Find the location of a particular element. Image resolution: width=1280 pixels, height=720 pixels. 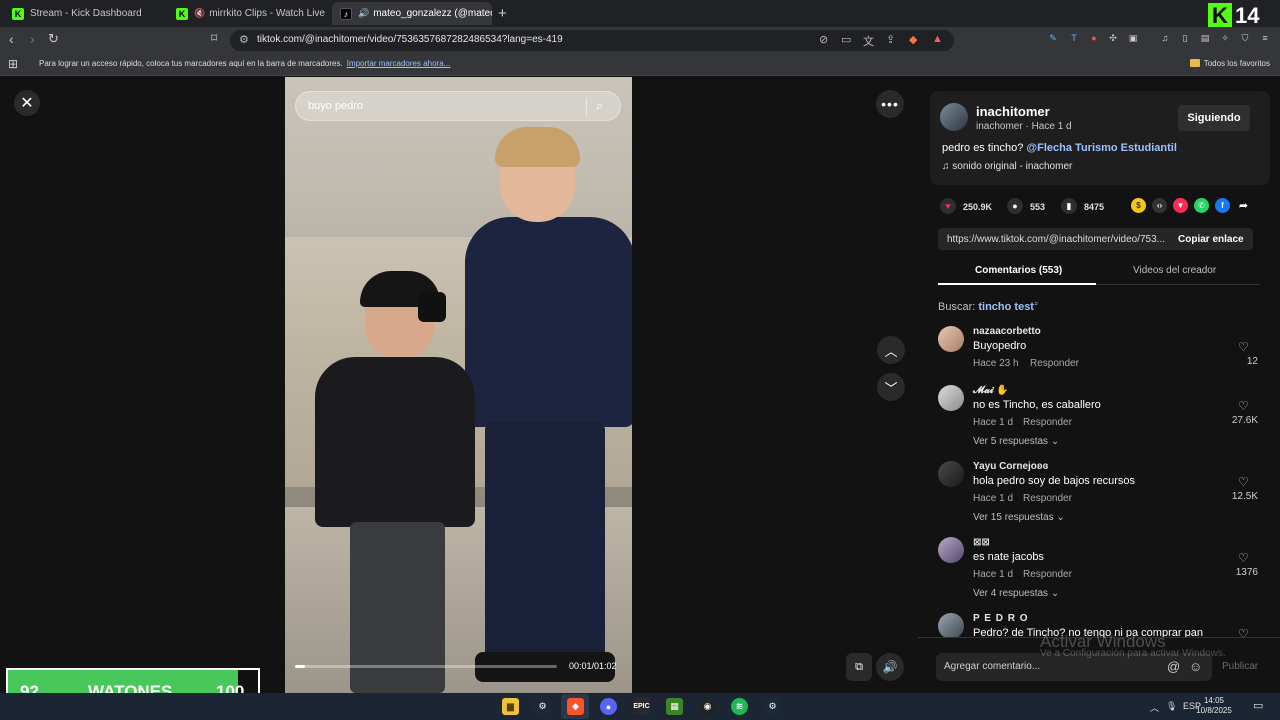

all-bookmarks-folder: Todos los favoritos is located at coordinates (1229, 63).